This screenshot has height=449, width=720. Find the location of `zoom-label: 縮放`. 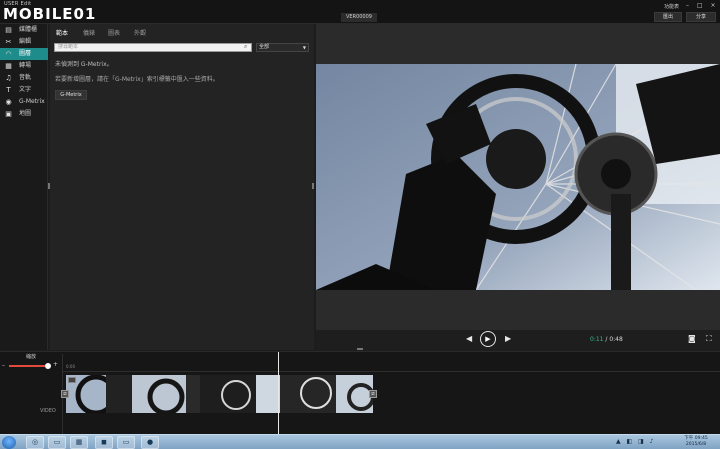

zoom-label: 縮放 is located at coordinates (31, 357).